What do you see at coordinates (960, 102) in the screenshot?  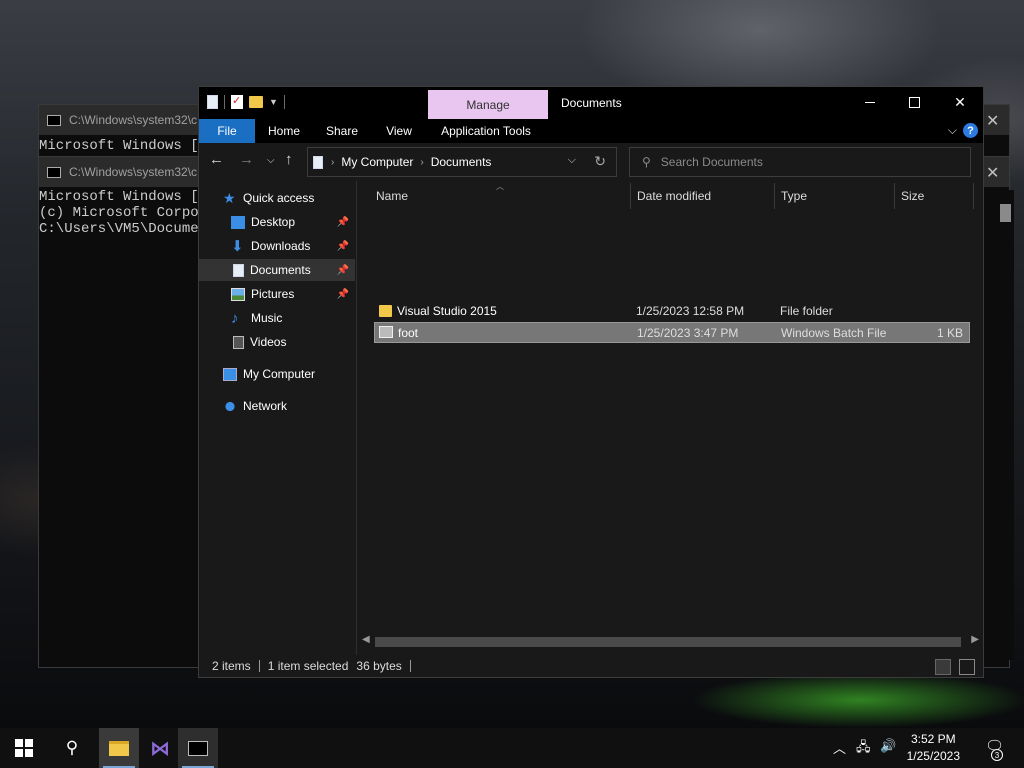 I see `close-button: ✕` at bounding box center [960, 102].